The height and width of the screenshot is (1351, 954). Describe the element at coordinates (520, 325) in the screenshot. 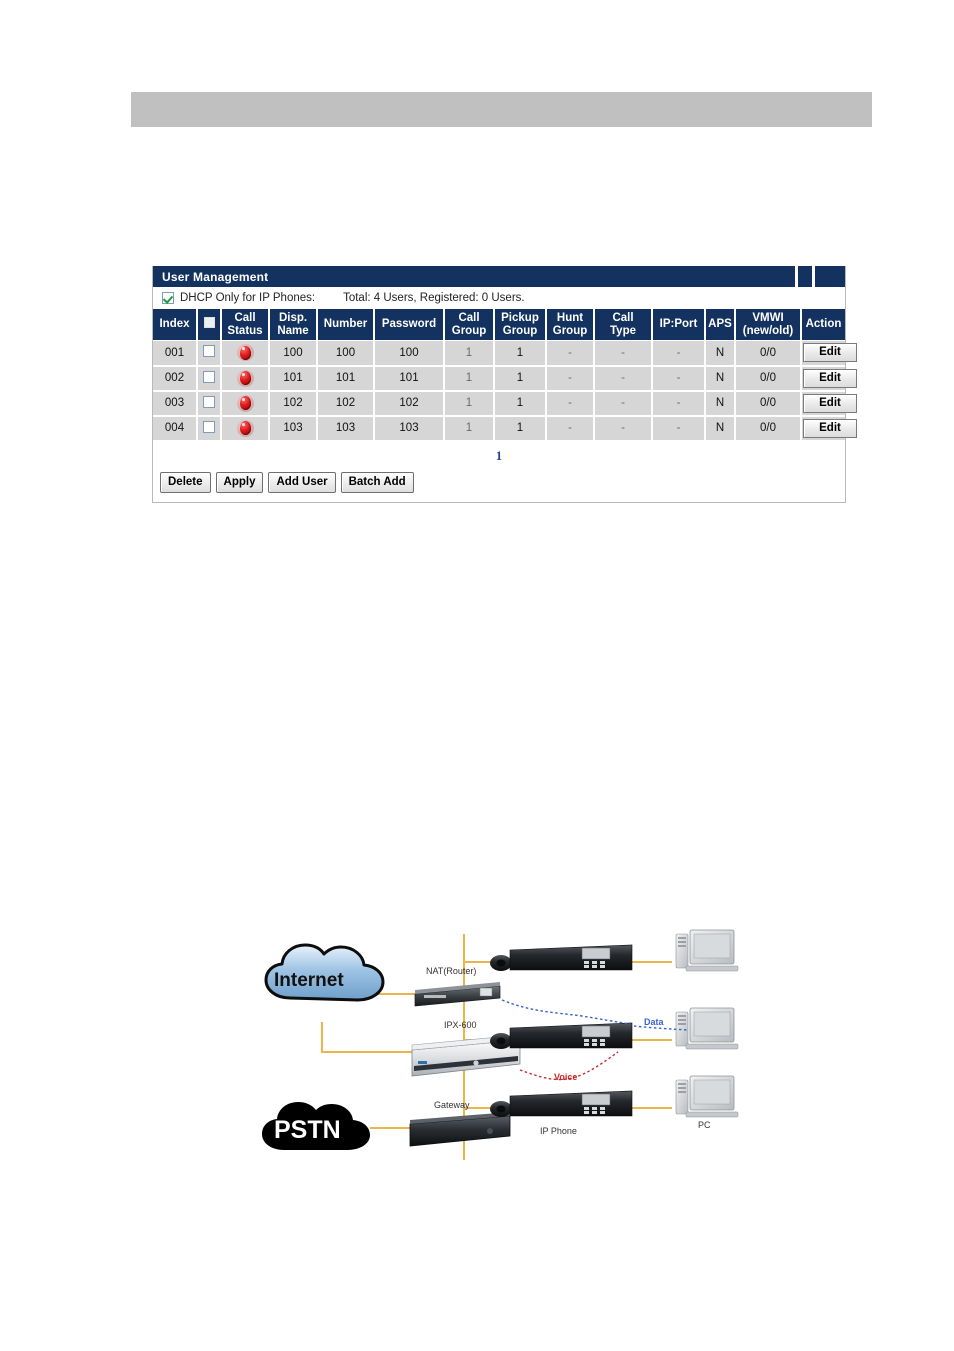

I see `col-pickup-group: Pickup Group` at that location.